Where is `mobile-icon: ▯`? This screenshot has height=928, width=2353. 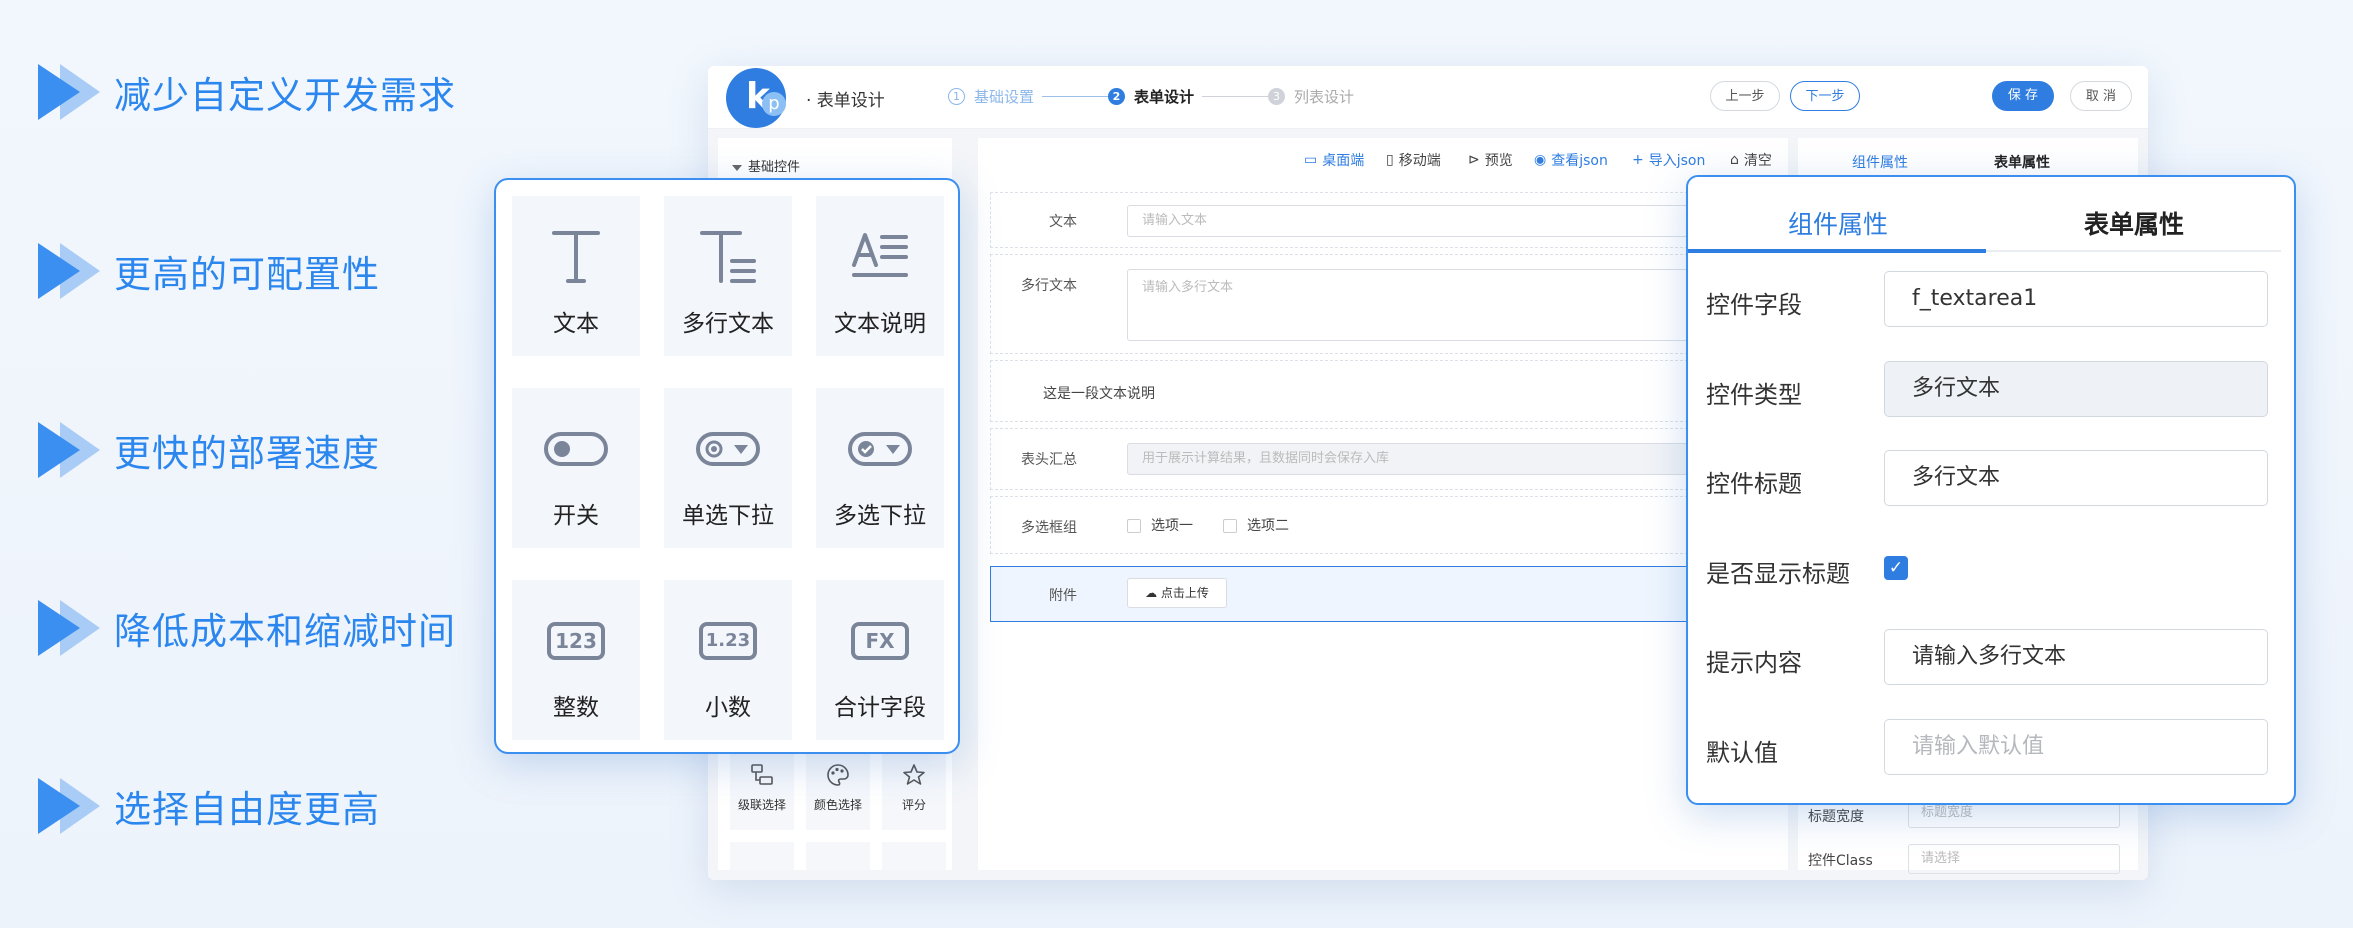
mobile-icon: ▯ is located at coordinates (1390, 160).